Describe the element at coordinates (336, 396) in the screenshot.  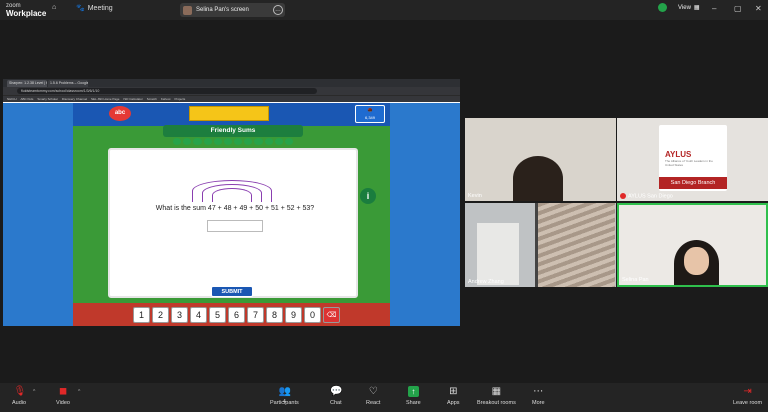
I see `chat-button: 💬 Chat` at that location.